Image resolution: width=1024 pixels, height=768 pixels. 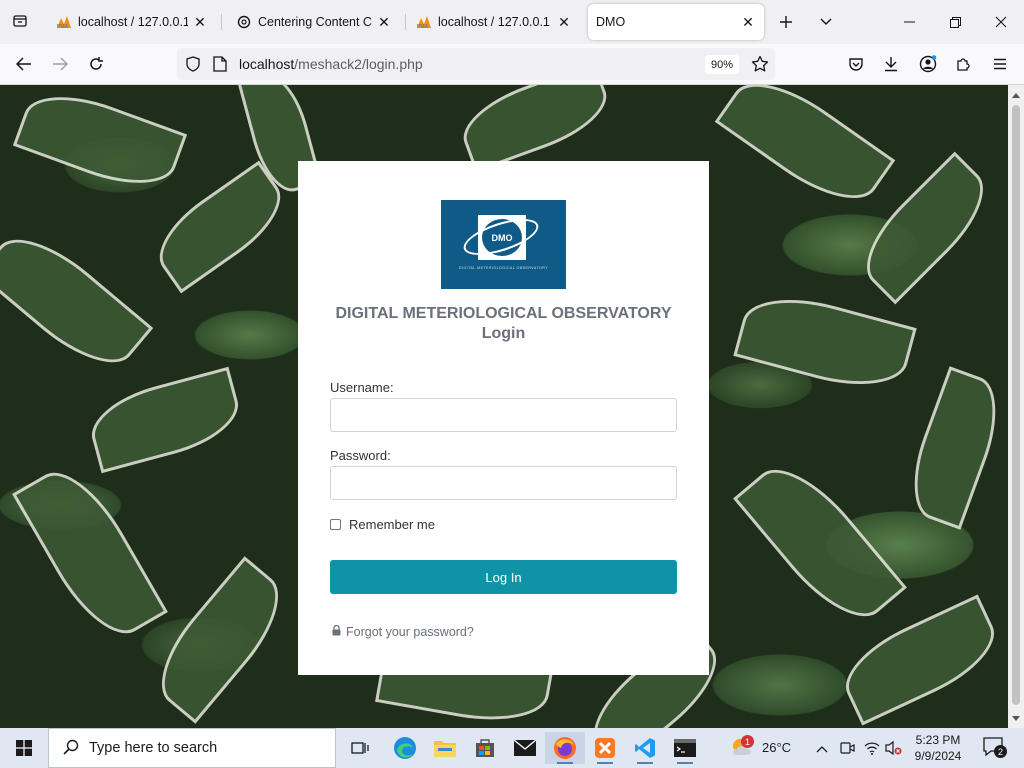 I want to click on windows-logo-icon, so click(x=24, y=748).